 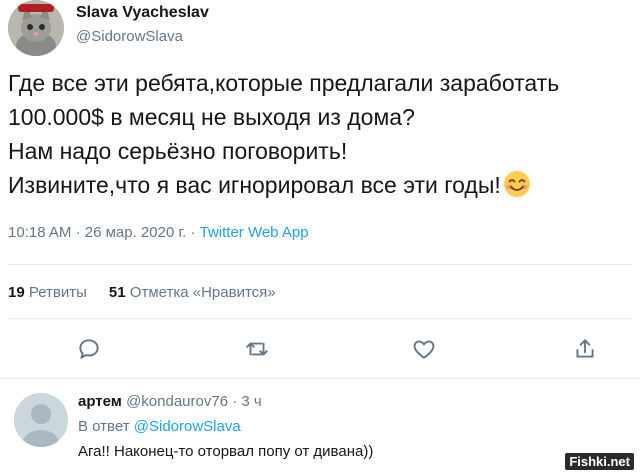 I want to click on retweets-label: Ретвиты, so click(x=57, y=292).